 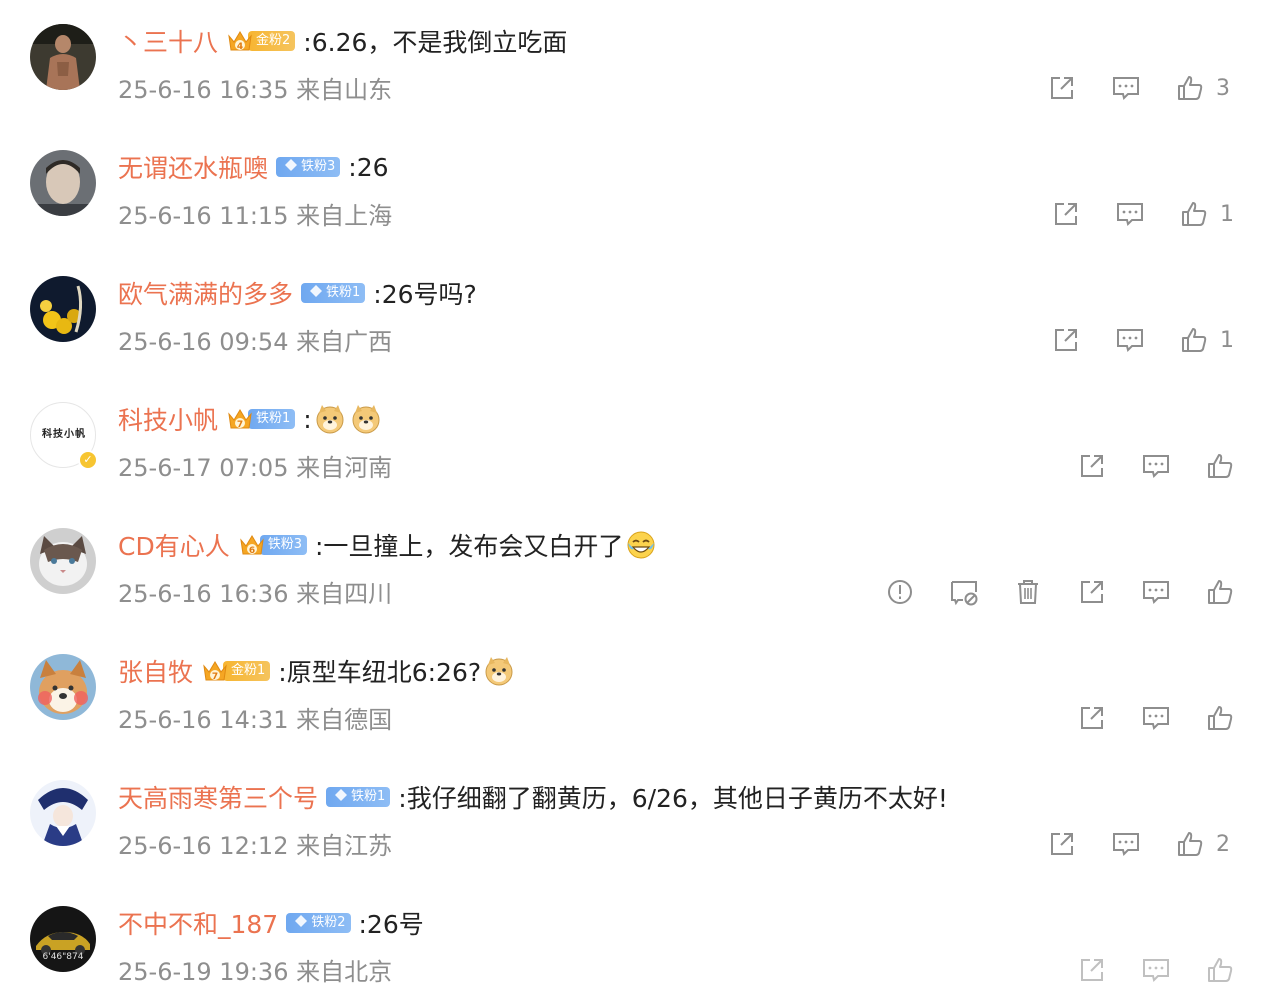 I want to click on block-comment-icon, so click(x=964, y=593).